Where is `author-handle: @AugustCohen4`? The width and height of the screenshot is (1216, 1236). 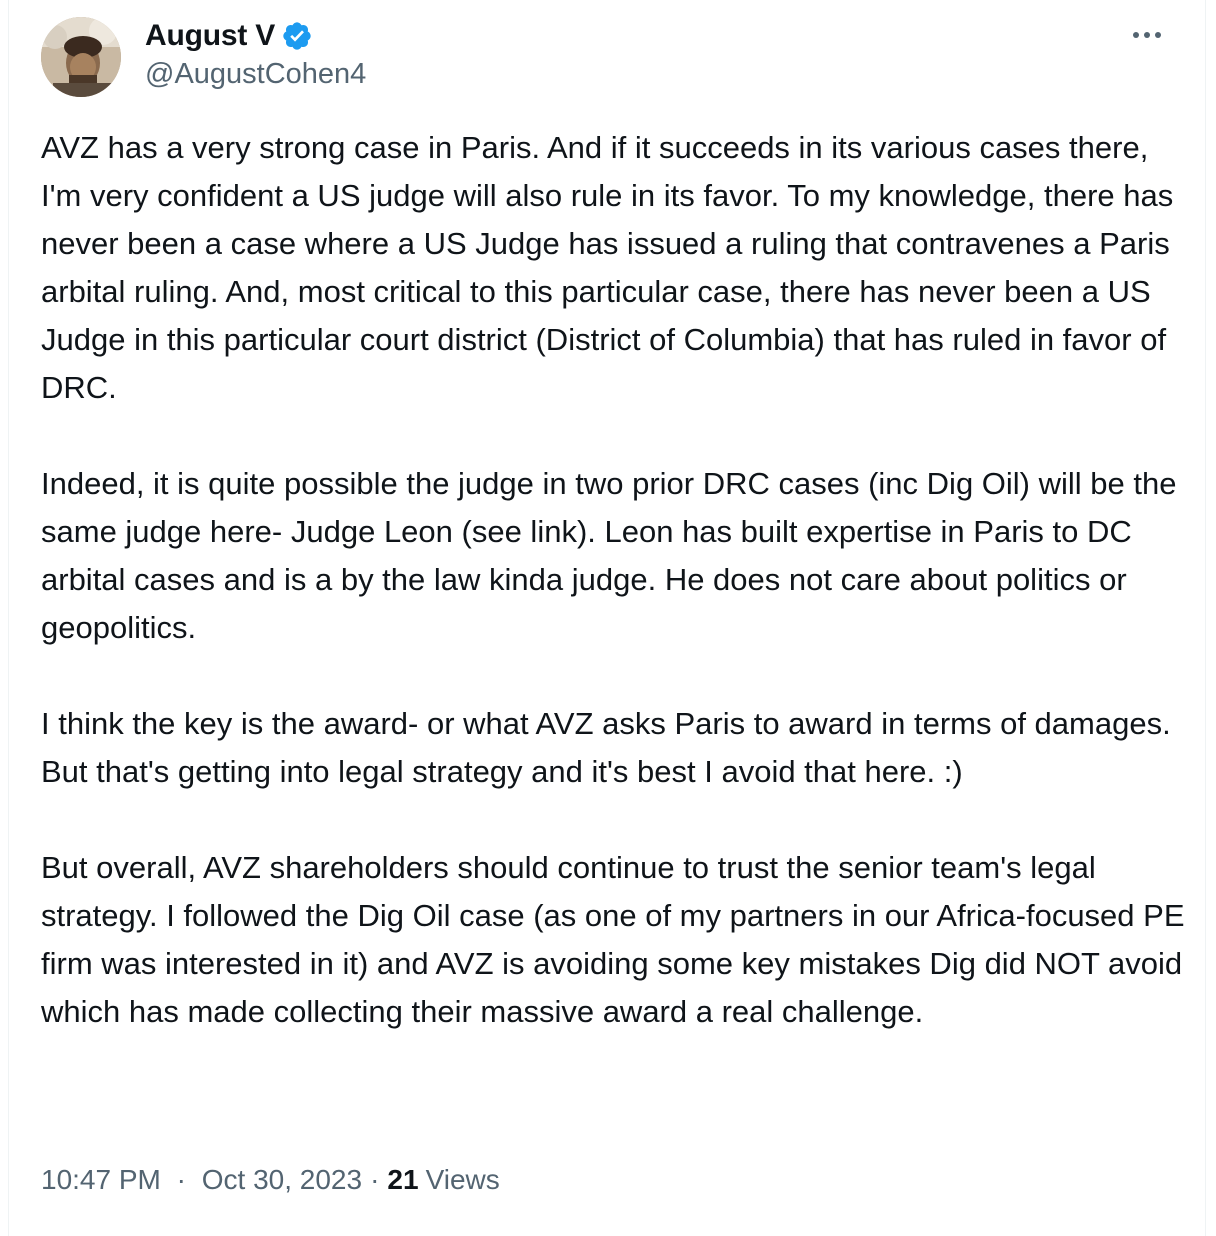 author-handle: @AugustCohen4 is located at coordinates (255, 74).